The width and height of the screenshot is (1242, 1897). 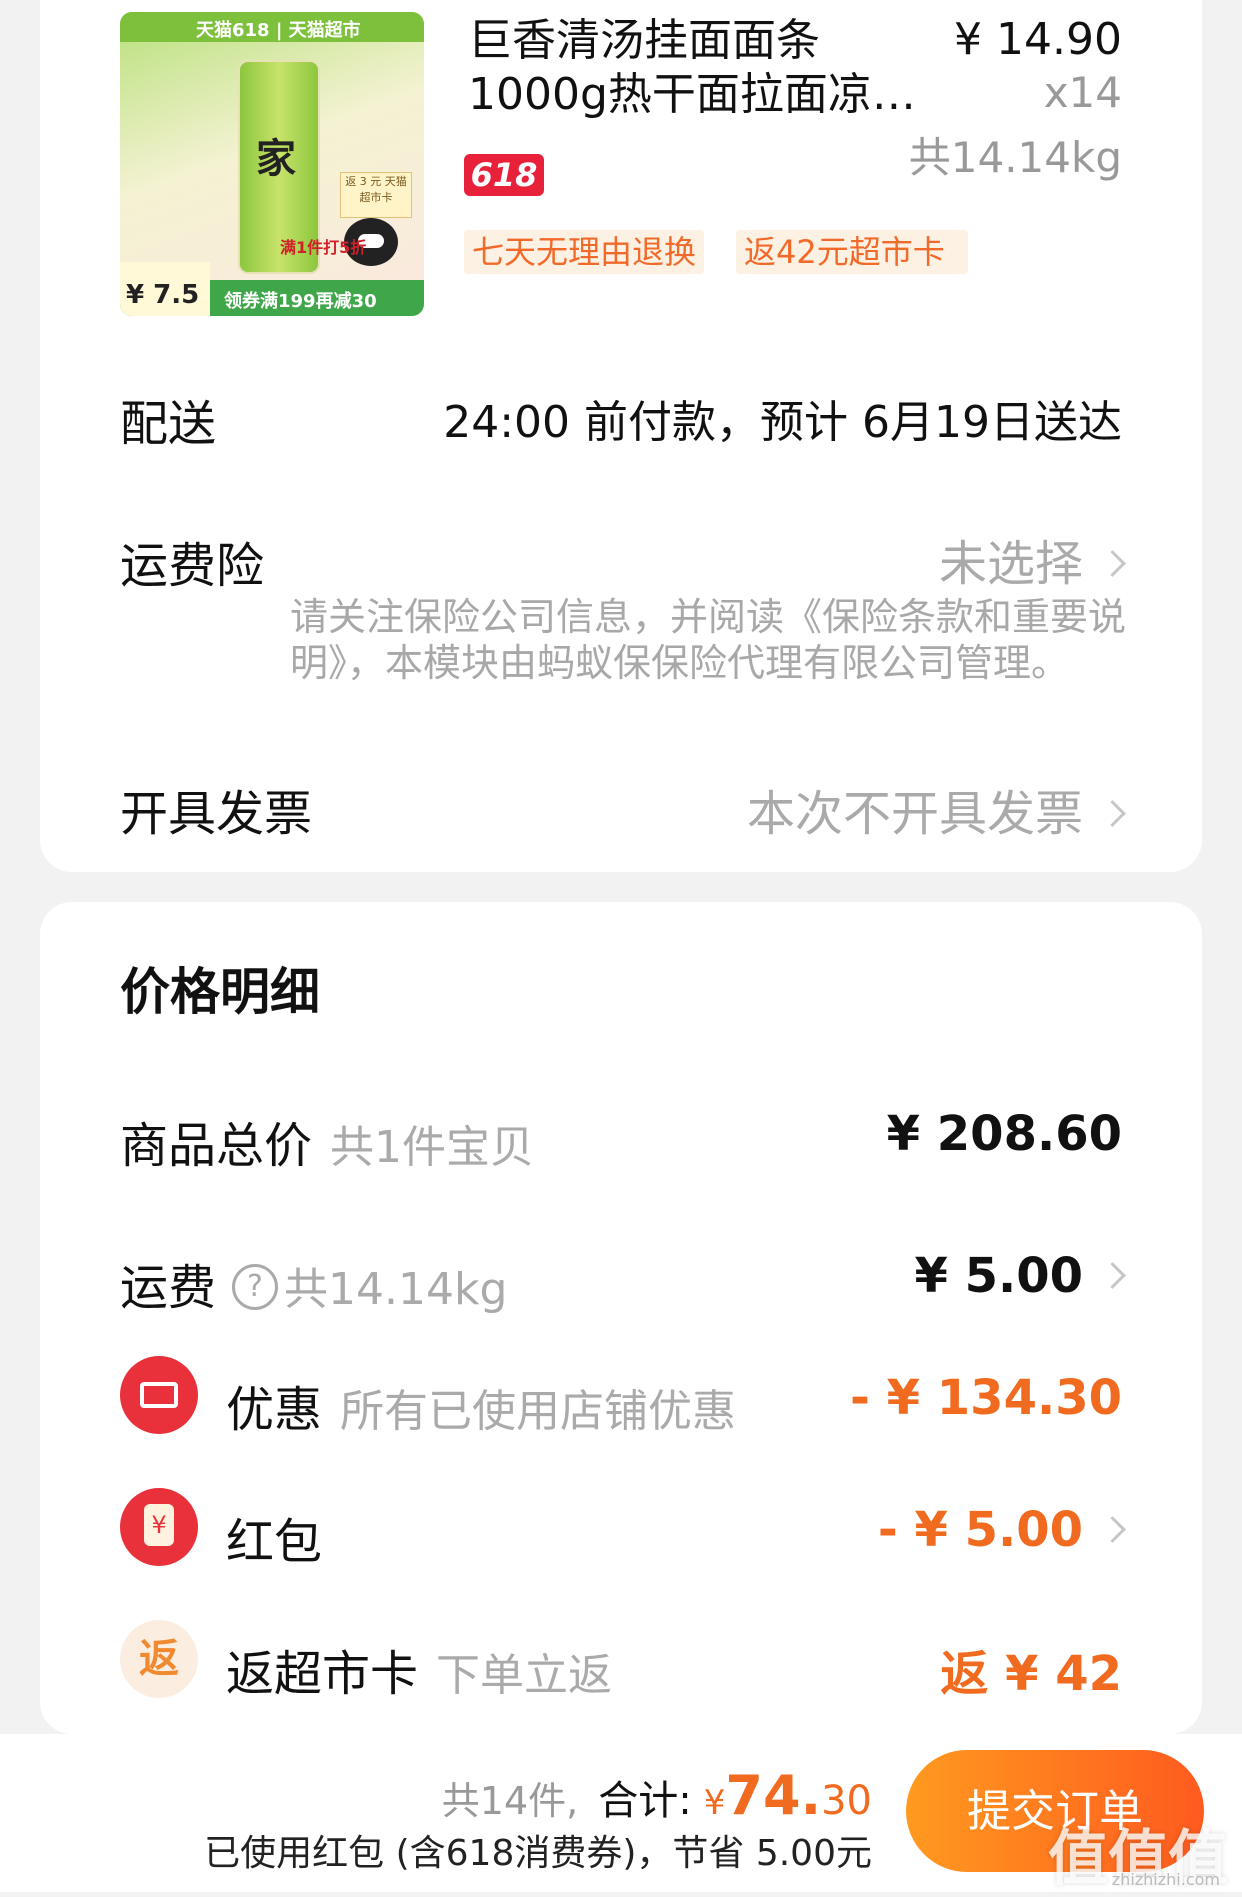 I want to click on total-label: 合计:, so click(x=645, y=1801).